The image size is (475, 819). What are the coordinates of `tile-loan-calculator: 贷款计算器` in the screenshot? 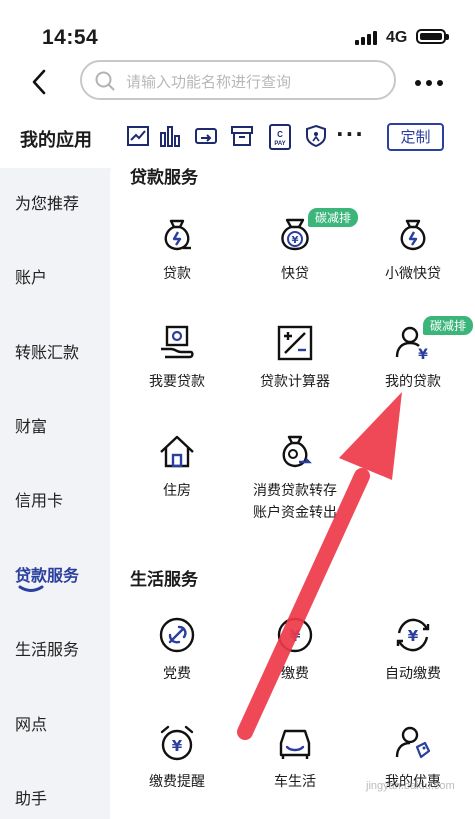 It's located at (295, 358).